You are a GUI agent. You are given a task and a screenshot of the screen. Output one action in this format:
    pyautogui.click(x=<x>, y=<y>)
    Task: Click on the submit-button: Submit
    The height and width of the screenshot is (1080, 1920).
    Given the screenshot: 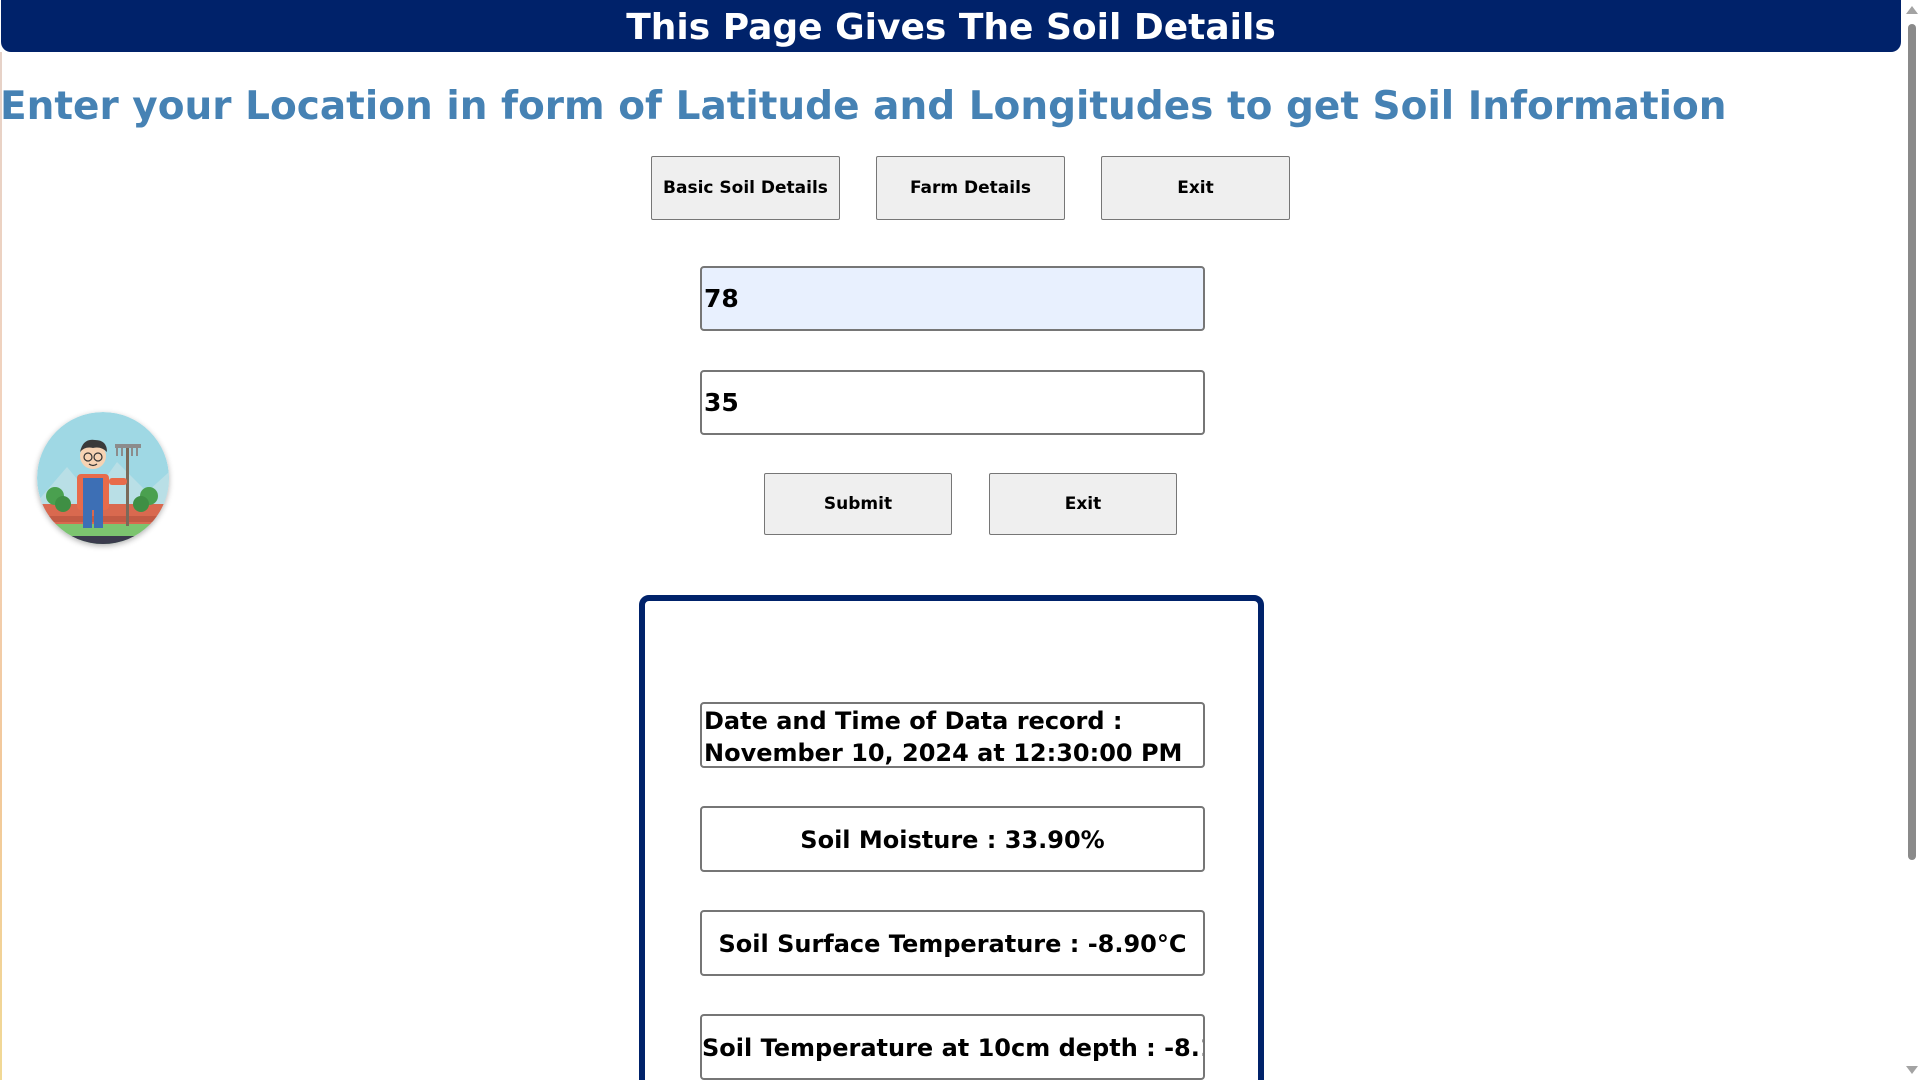 What is the action you would take?
    pyautogui.click(x=858, y=504)
    